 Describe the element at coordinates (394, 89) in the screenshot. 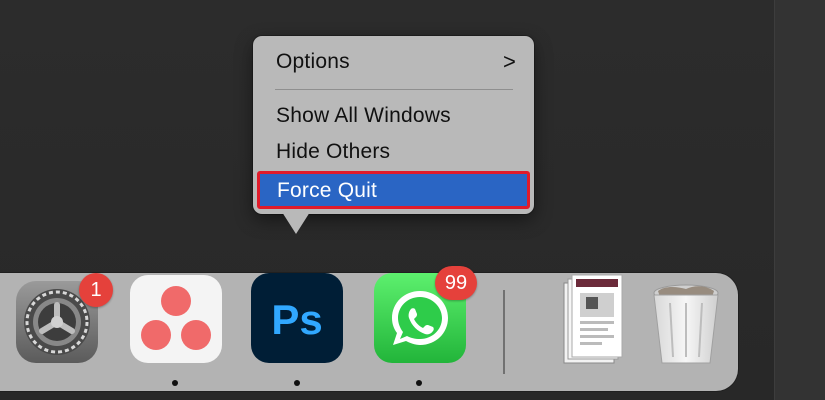

I see `menu-separator` at that location.